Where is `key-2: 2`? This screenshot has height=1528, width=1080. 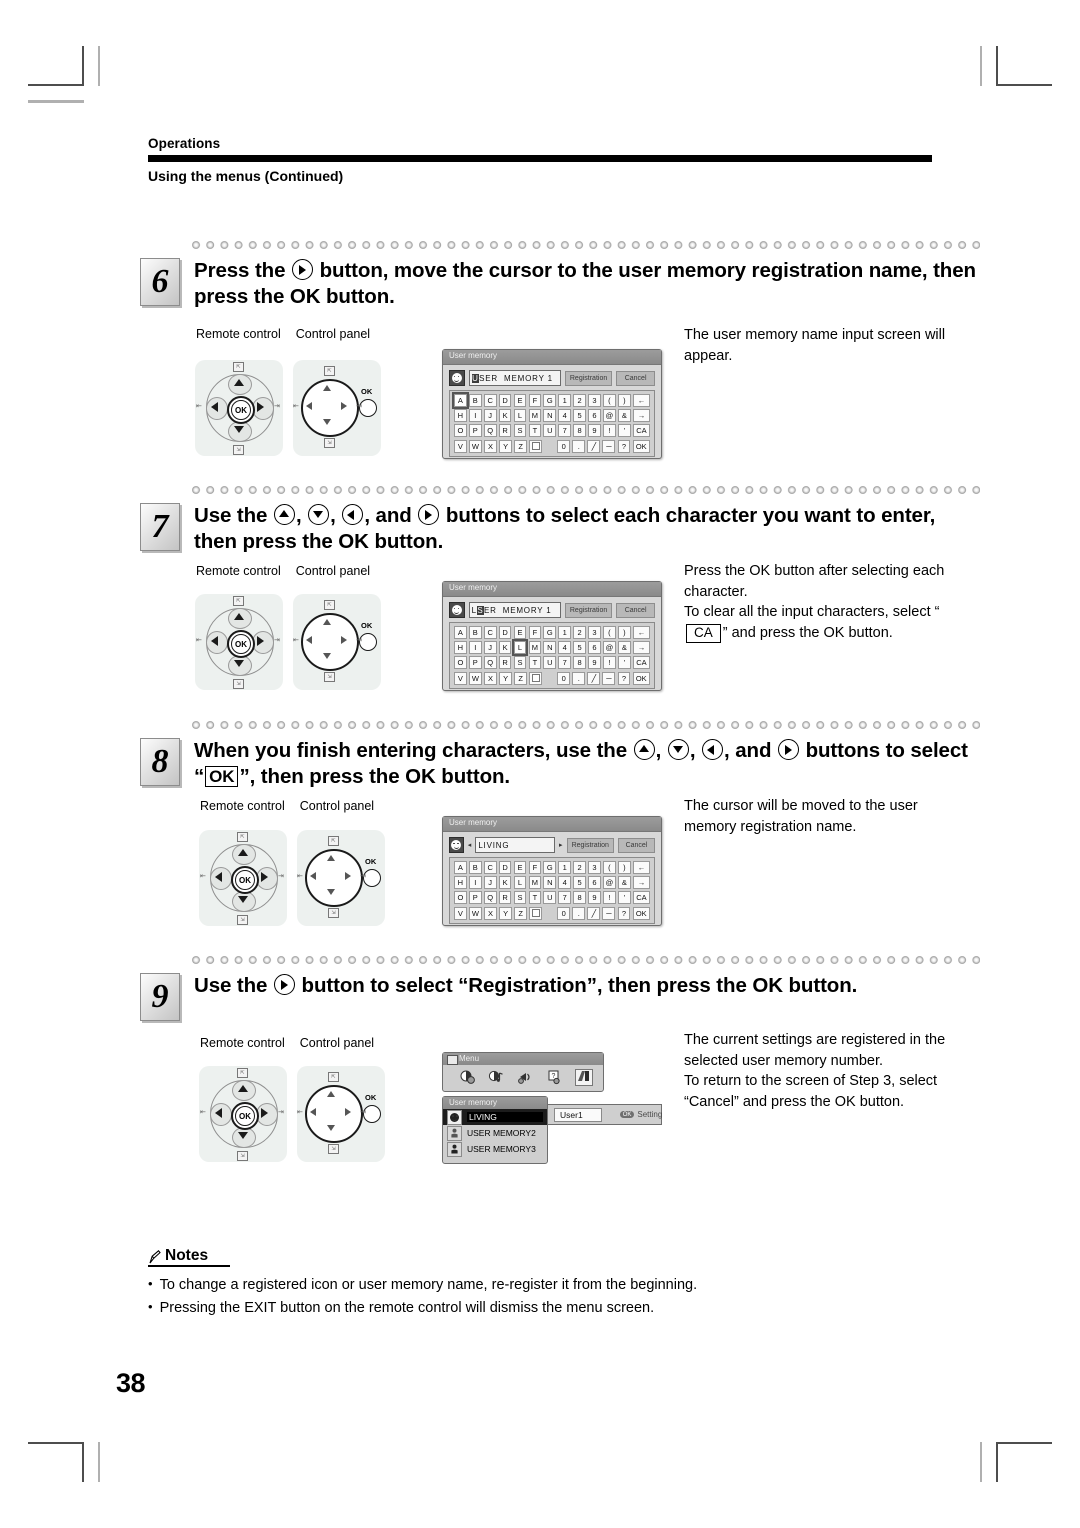
key-2: 2 is located at coordinates (579, 632).